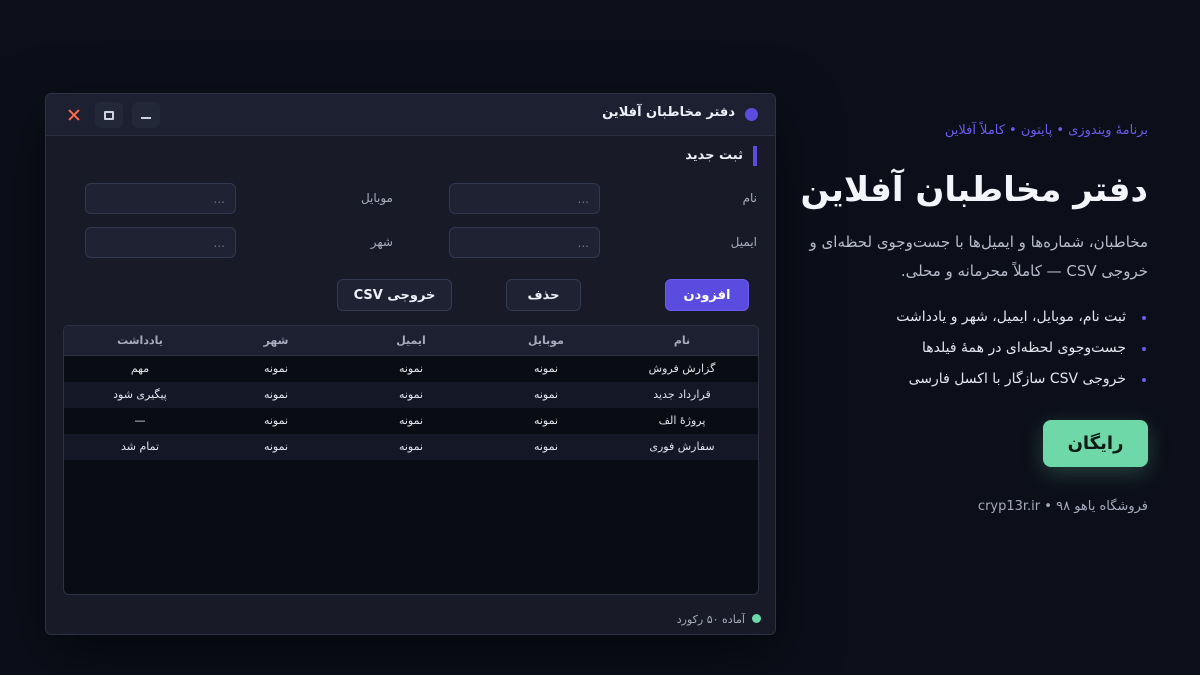 Image resolution: width=1200 pixels, height=675 pixels. Describe the element at coordinates (751, 114) in the screenshot. I see `app-logo-icon` at that location.